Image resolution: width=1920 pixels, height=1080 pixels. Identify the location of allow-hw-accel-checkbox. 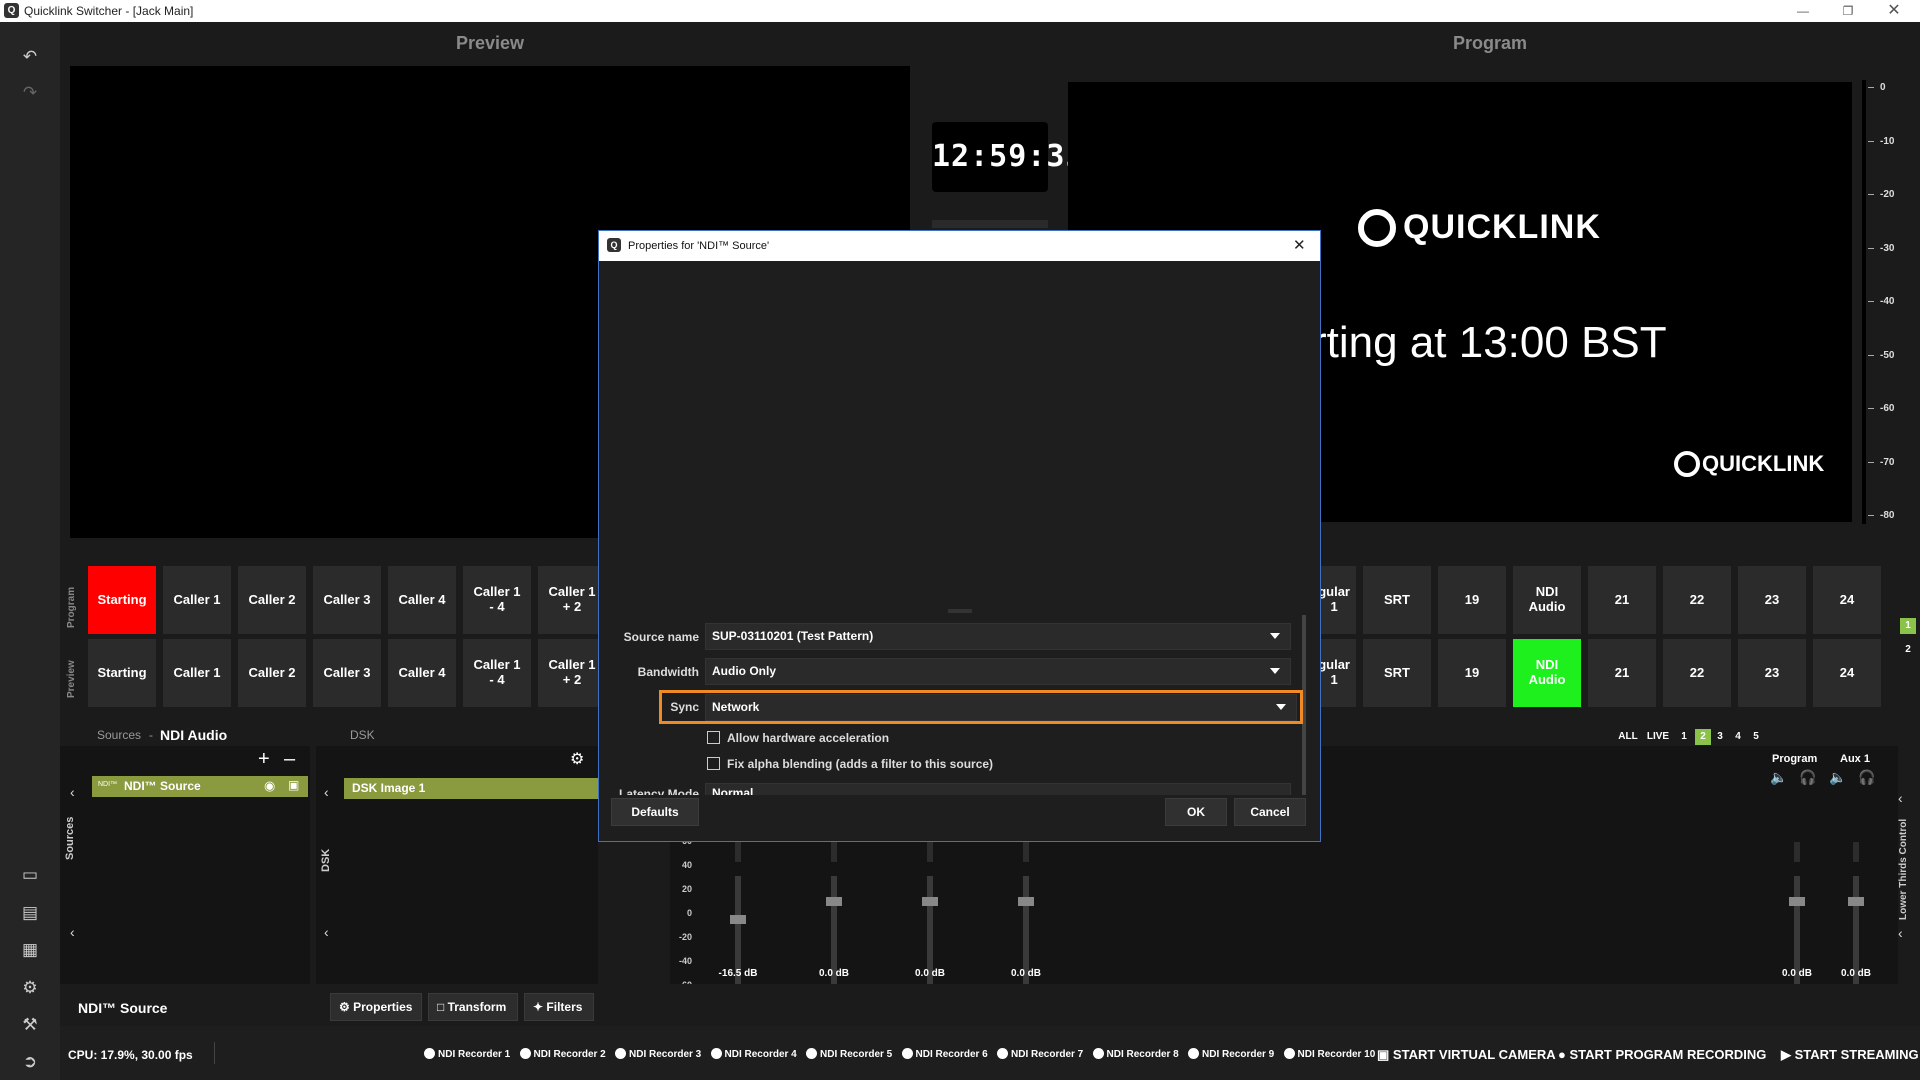
(713, 737).